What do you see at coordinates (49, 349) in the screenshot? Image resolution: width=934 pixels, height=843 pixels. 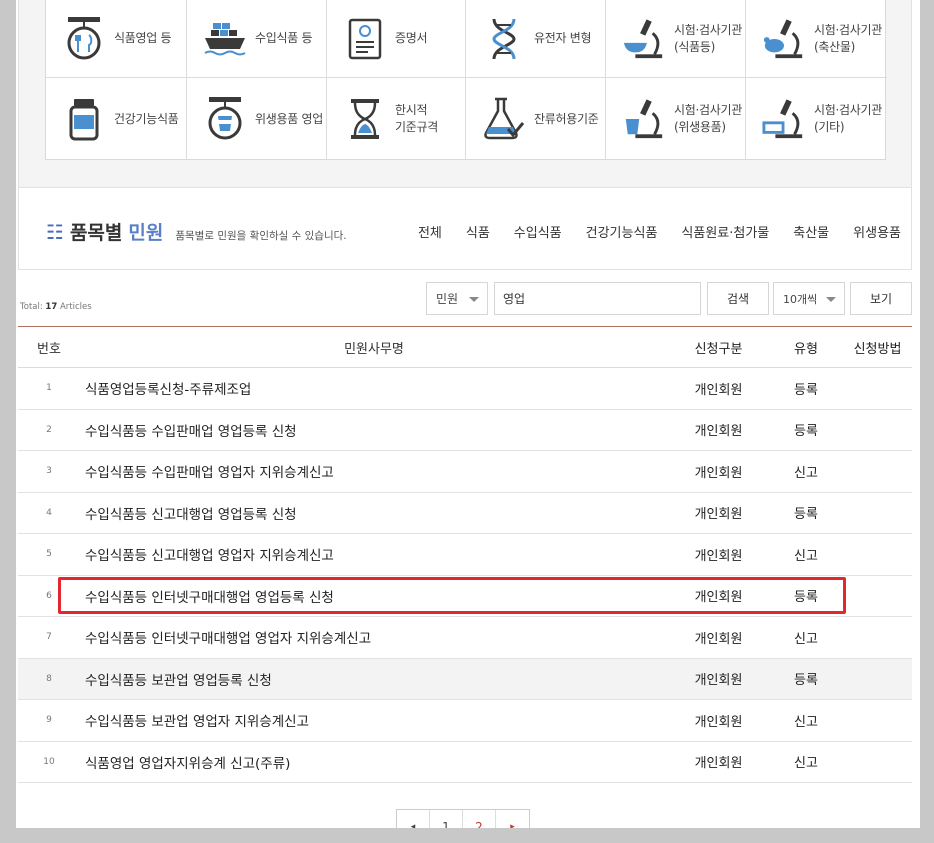 I see `header-no: 번호` at bounding box center [49, 349].